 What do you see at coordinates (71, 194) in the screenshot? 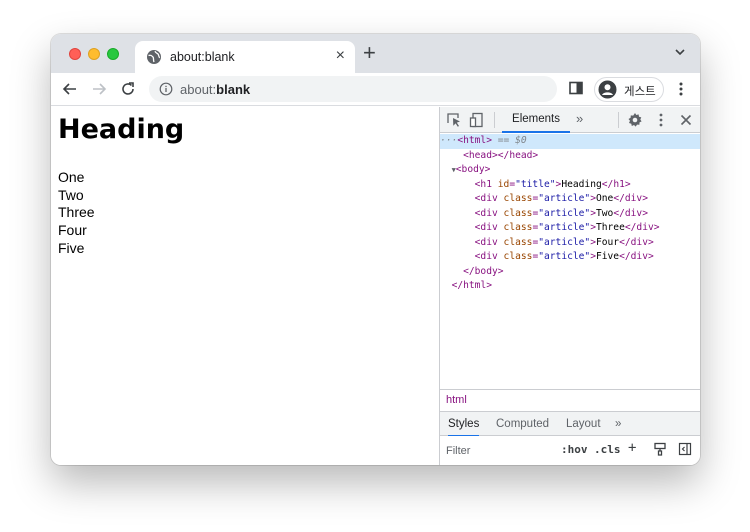
I see `article-item: Two` at bounding box center [71, 194].